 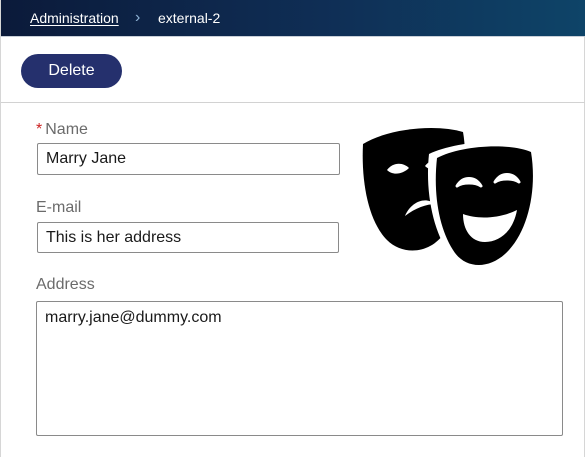 I want to click on address-label: Address, so click(x=65, y=284).